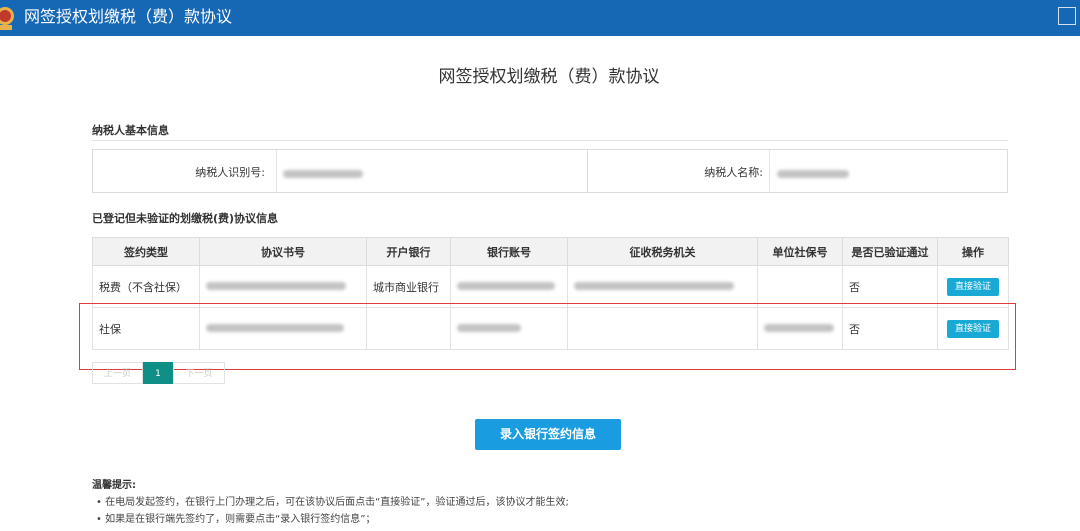 This screenshot has height=531, width=1080. Describe the element at coordinates (7, 18) in the screenshot. I see `tax-emblem-icon` at that location.